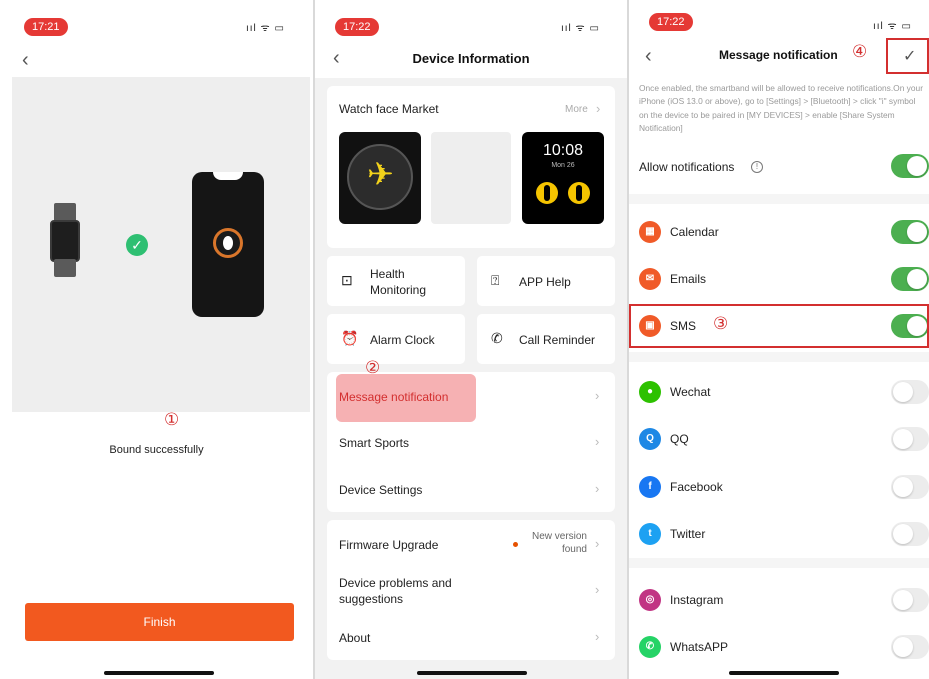 This screenshot has height=679, width=929. I want to click on device-settings-item: Device Settings, so click(380, 490).